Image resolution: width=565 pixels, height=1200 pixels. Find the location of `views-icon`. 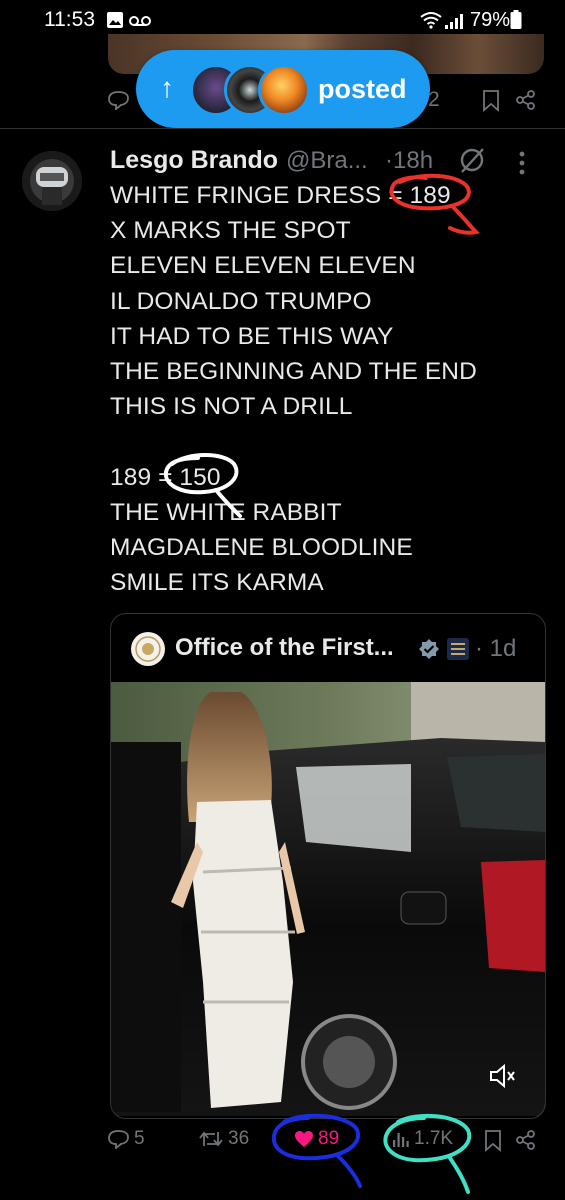

views-icon is located at coordinates (401, 1140).